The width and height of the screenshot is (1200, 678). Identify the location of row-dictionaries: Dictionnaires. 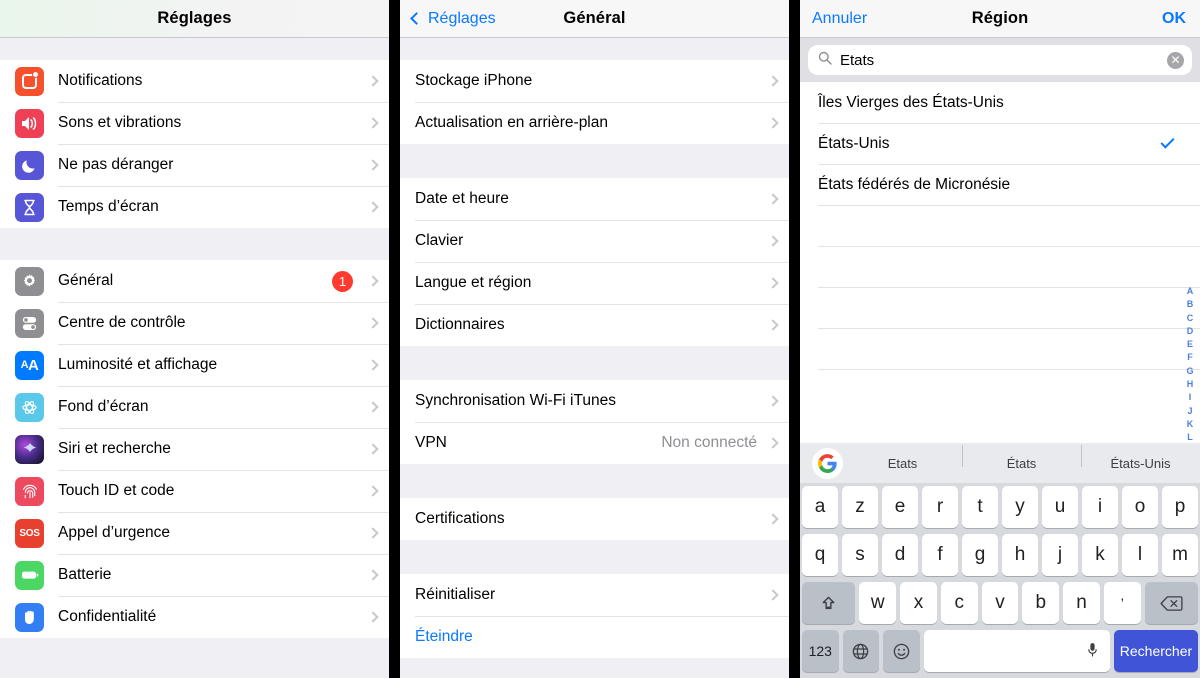
(594, 325).